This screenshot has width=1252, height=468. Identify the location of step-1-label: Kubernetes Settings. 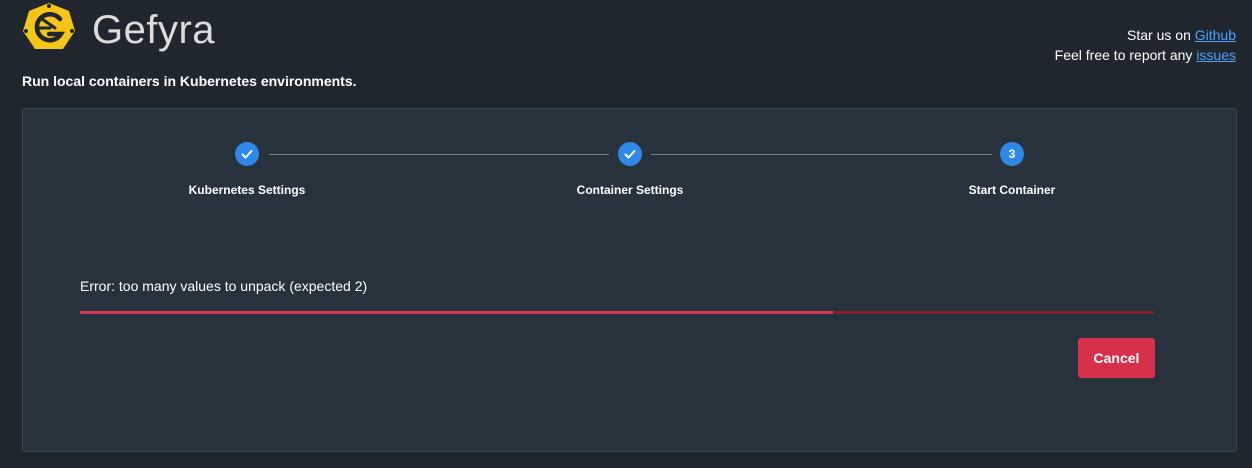
(247, 190).